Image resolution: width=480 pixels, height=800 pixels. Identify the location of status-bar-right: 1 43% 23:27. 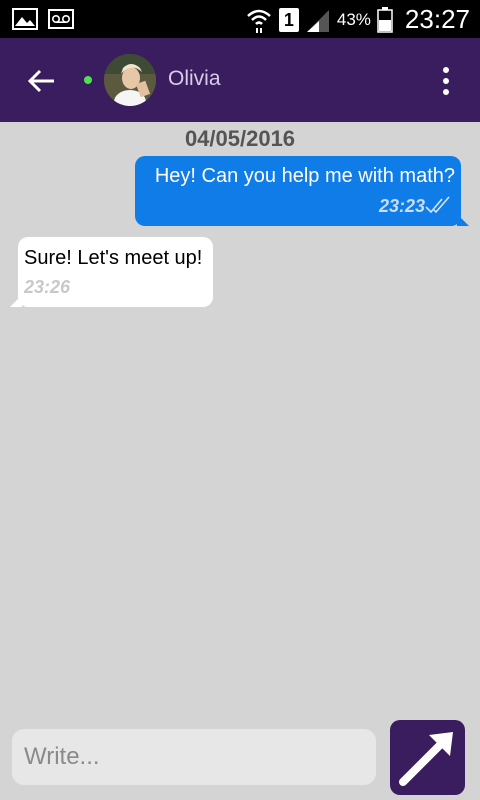
(357, 19).